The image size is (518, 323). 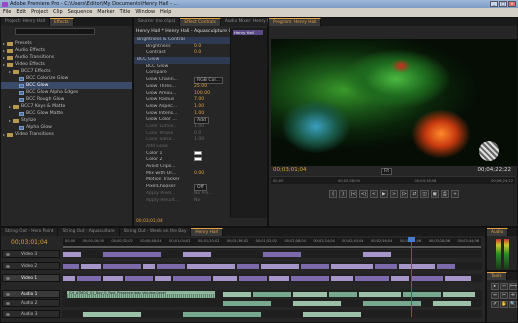 I want to click on tab-audio: Audio, so click(x=498, y=232).